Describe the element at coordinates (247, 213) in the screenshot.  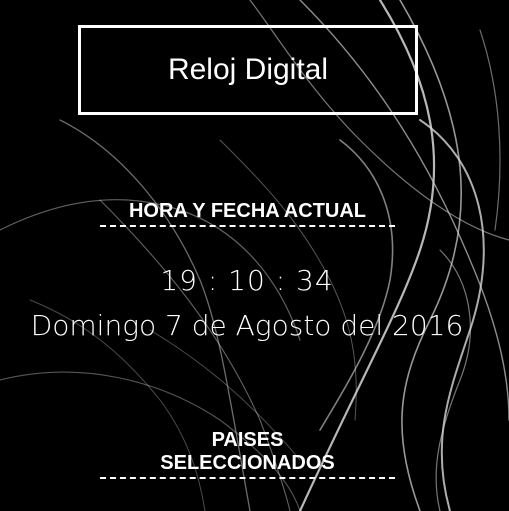
I see `section-heading-current-time: HORA Y FECHA ACTUAL` at that location.